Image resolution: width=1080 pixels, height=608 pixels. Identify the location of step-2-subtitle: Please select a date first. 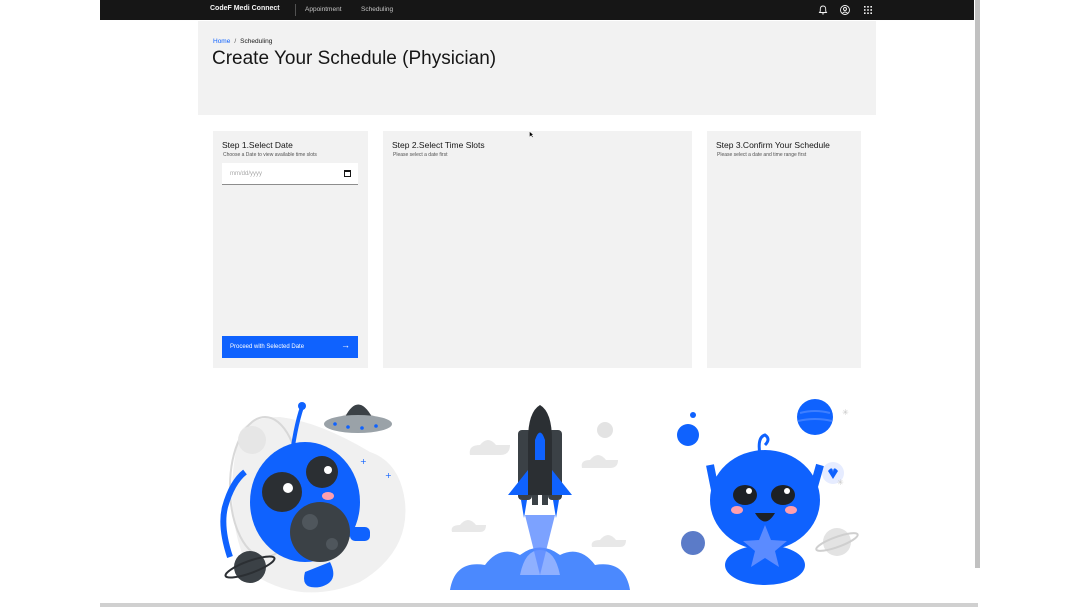
(420, 155).